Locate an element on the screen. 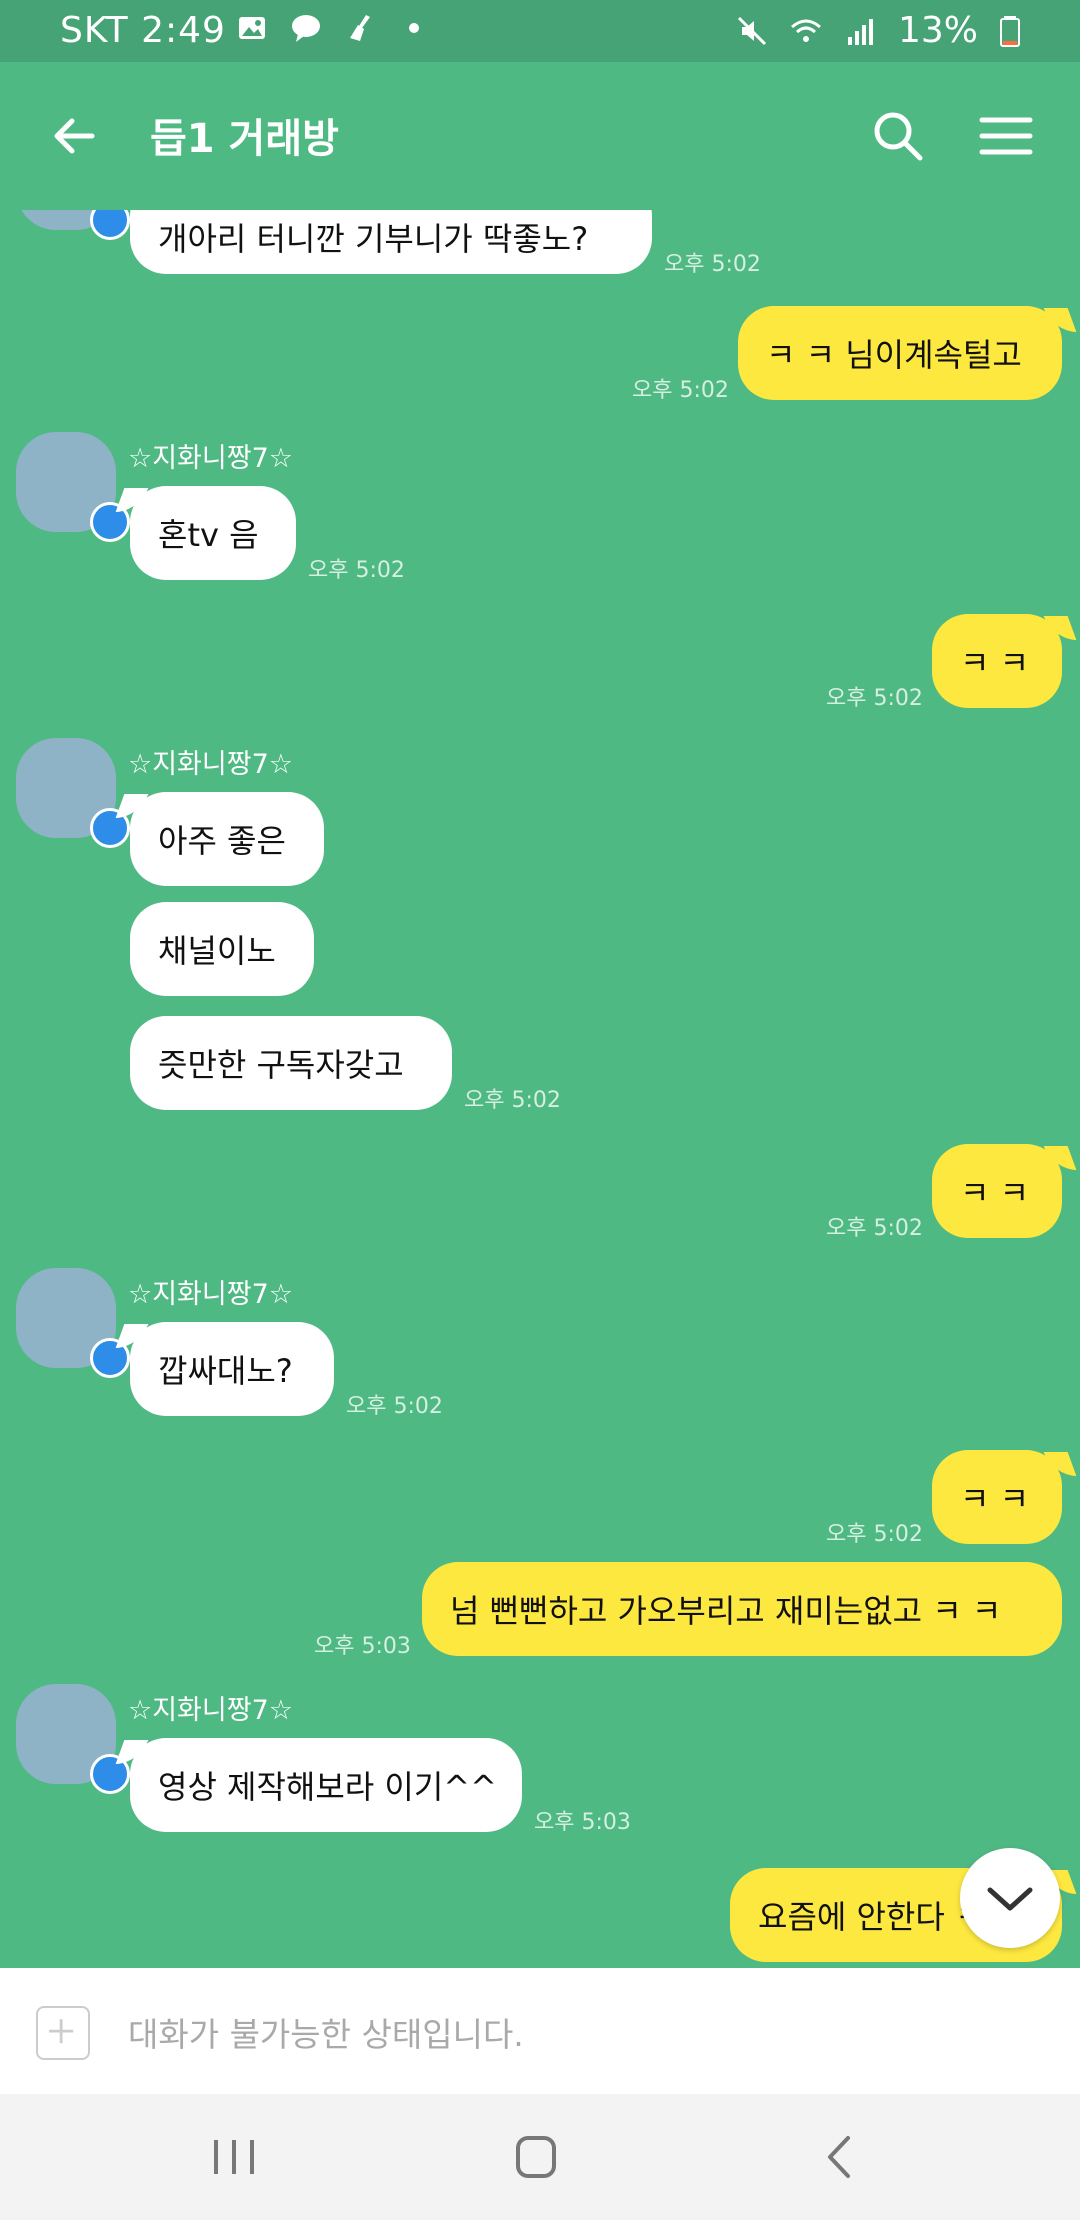 The height and width of the screenshot is (2220, 1080). message-bubble-received: 개아리 터니깐 기부니가 딱좋노? is located at coordinates (391, 242).